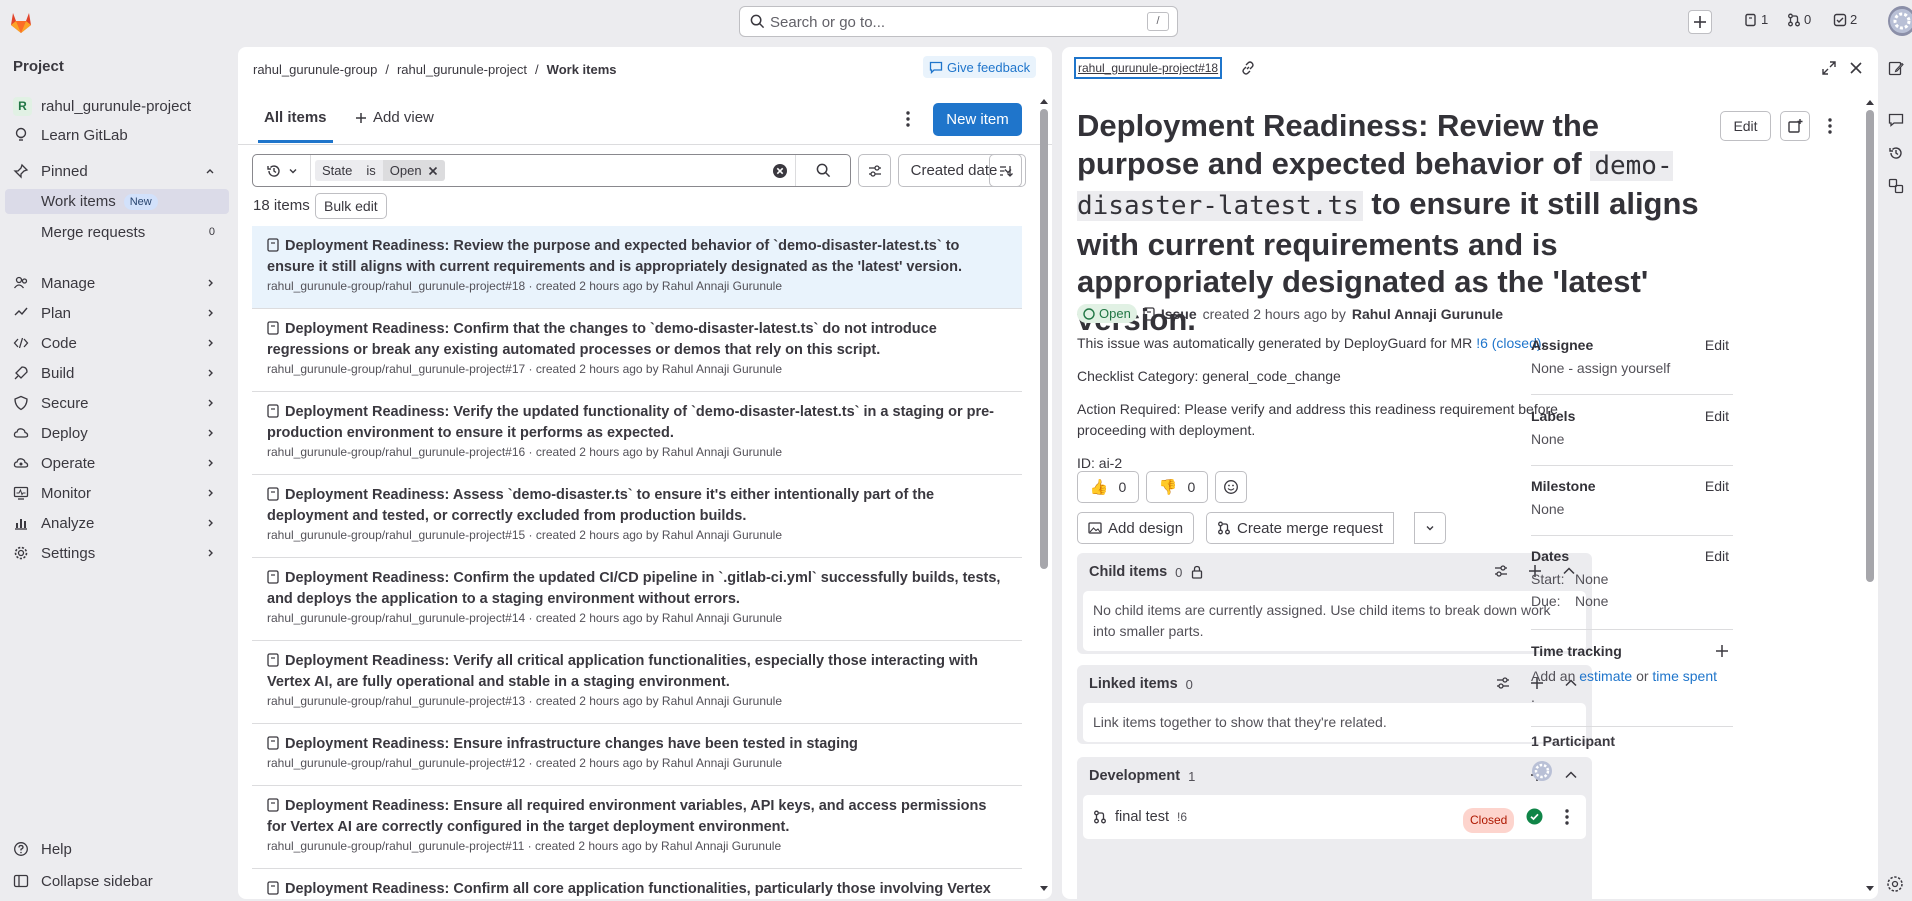  What do you see at coordinates (1231, 487) in the screenshot?
I see `add-reaction-button` at bounding box center [1231, 487].